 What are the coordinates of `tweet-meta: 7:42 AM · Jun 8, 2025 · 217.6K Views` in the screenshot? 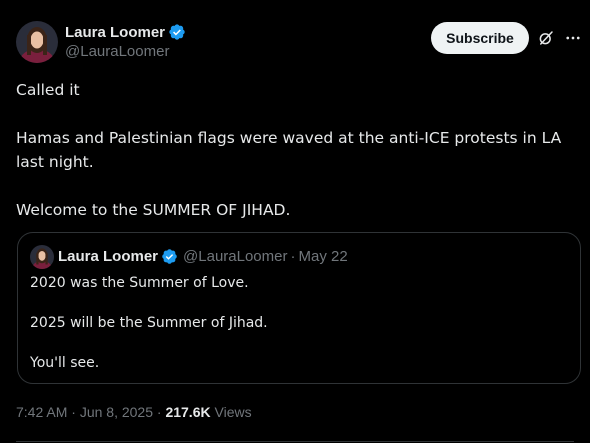 It's located at (134, 412).